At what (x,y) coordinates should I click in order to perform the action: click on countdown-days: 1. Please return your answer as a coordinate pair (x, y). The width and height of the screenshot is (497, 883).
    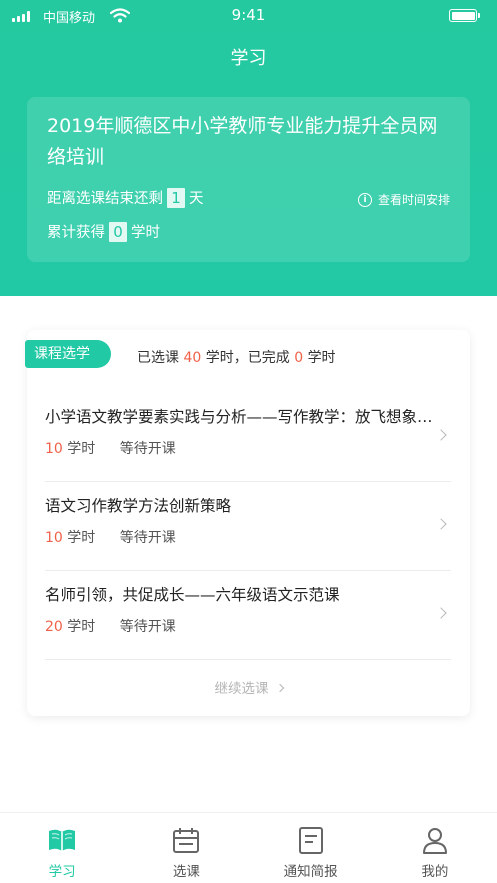
    Looking at the image, I should click on (176, 197).